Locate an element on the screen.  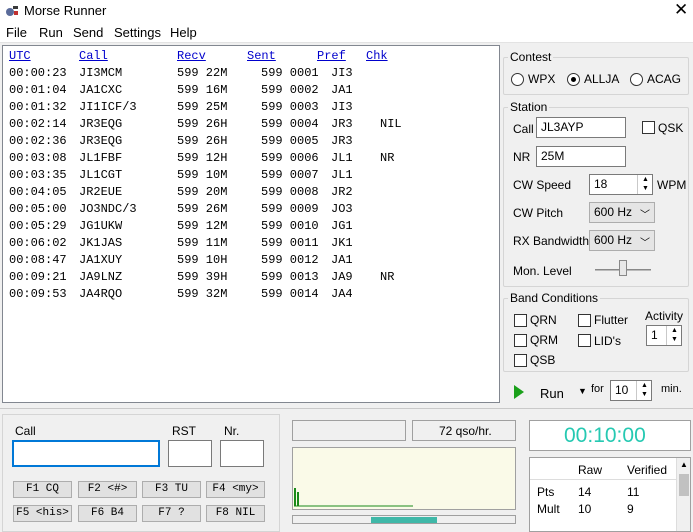
log-header-chk: Chk is located at coordinates (377, 56).